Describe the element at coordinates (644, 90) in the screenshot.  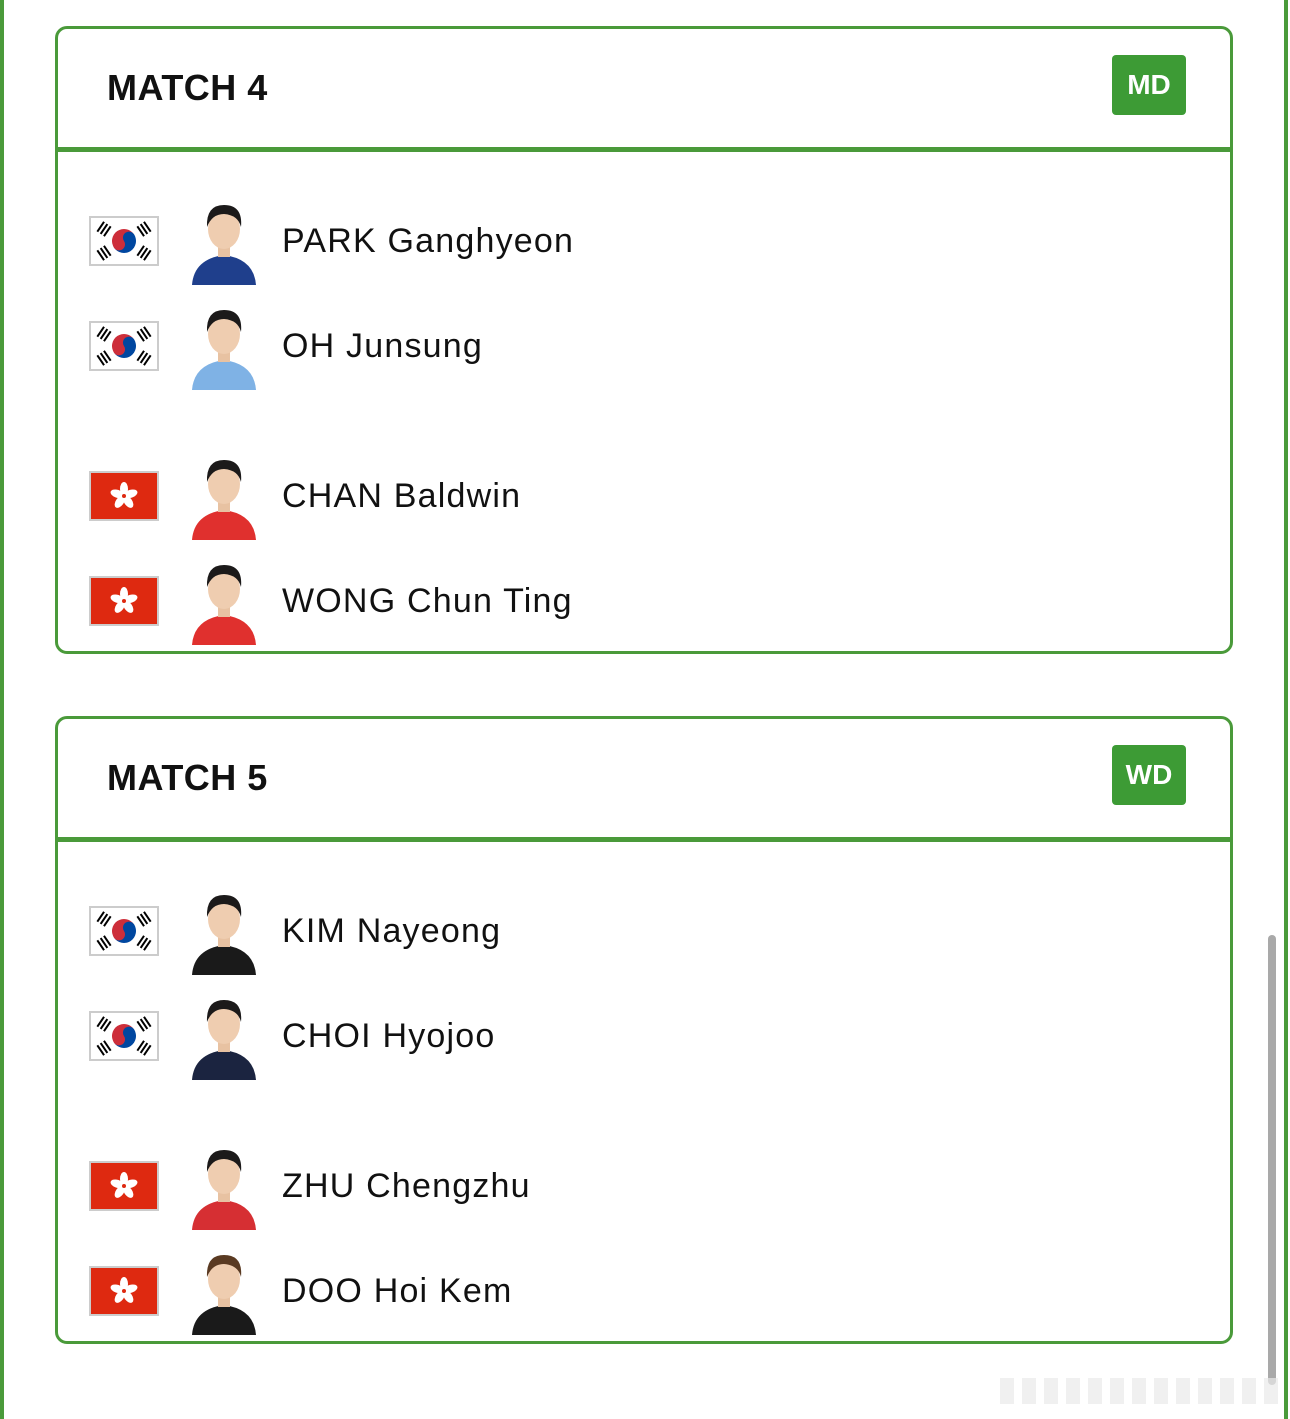
I see `match-header: MATCH 4 MD` at that location.